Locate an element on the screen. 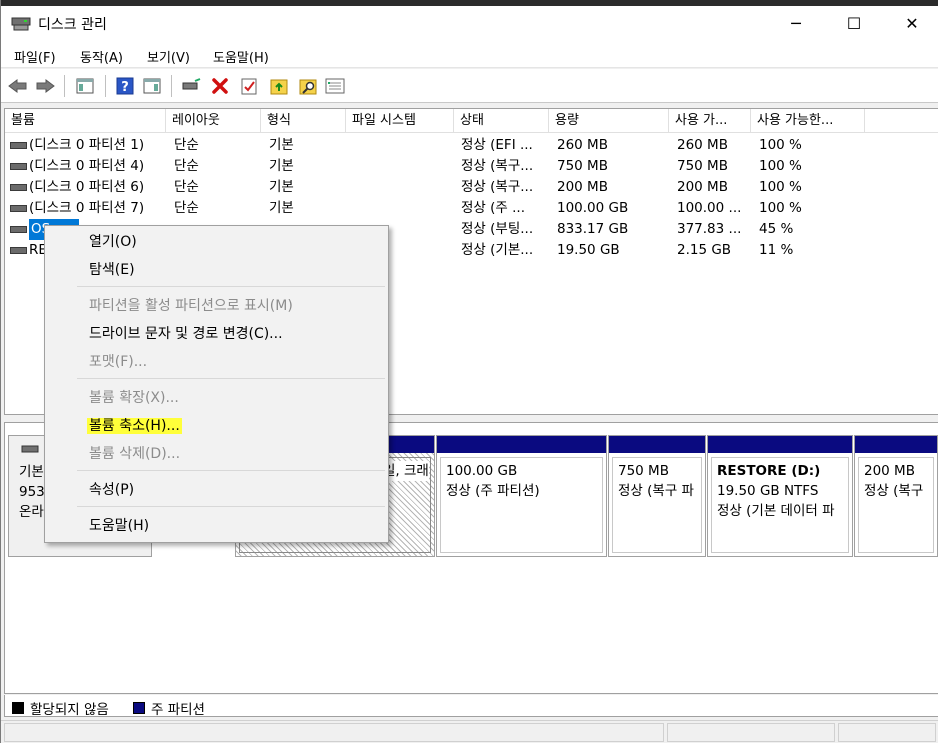  partition-6: 200 MB 정상 (복구 is located at coordinates (896, 496).